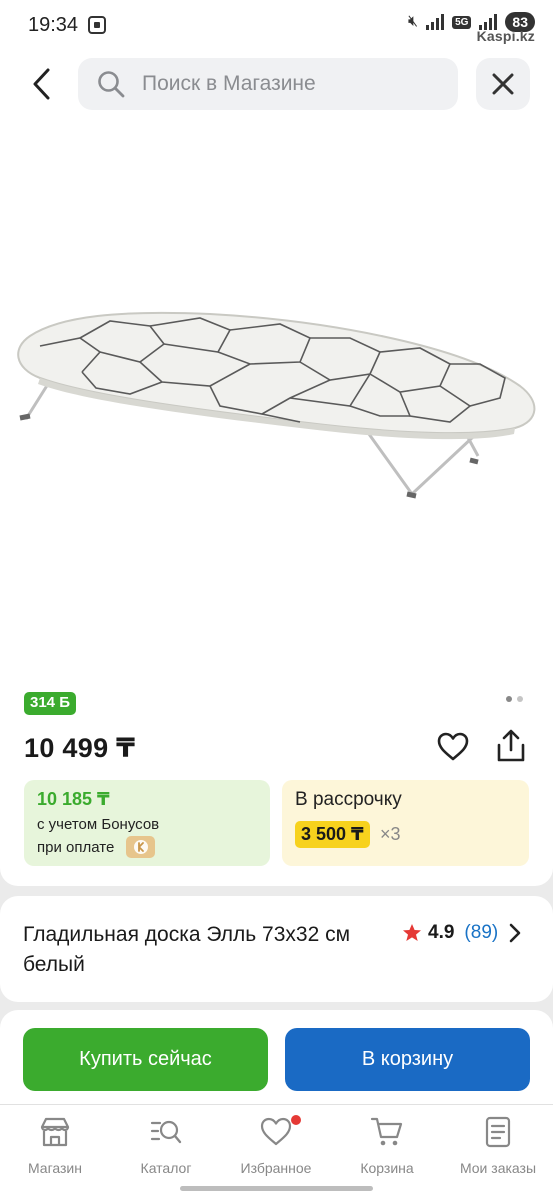  What do you see at coordinates (54, 1168) in the screenshot?
I see `nav-label-shop: Магазин` at bounding box center [54, 1168].